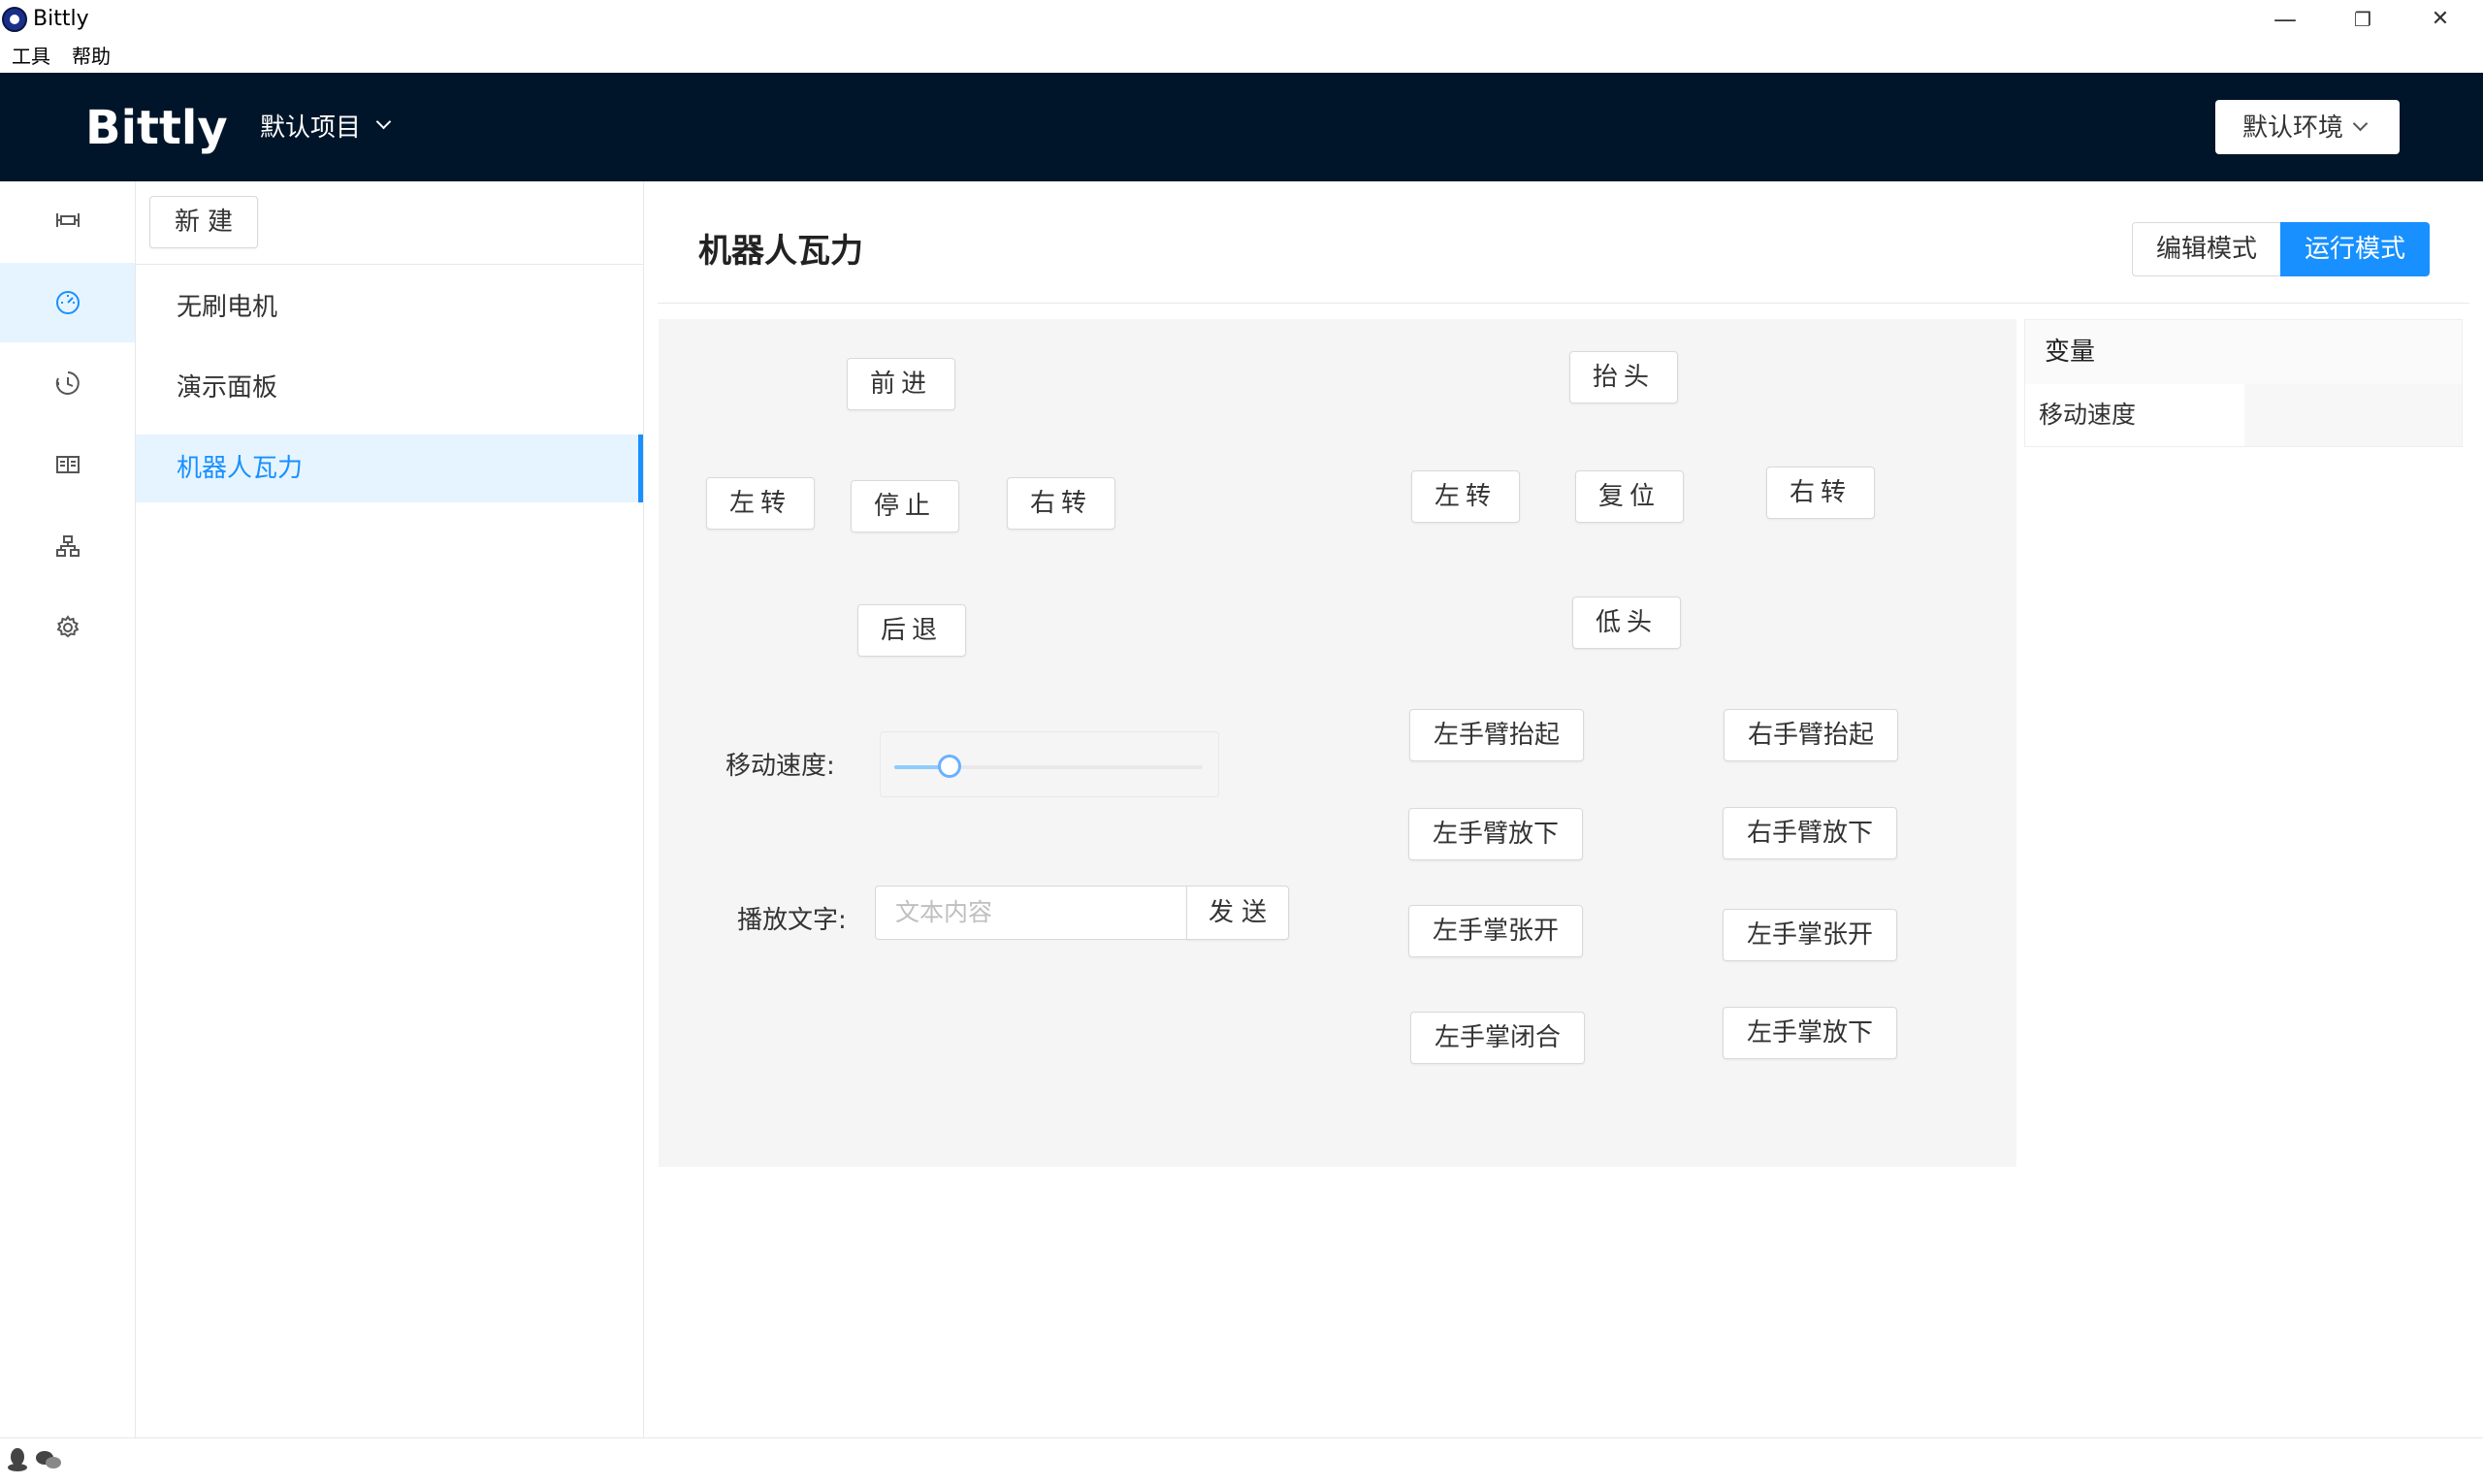  What do you see at coordinates (1810, 833) in the screenshot?
I see `right-arm-down-button: 右手臂放下` at bounding box center [1810, 833].